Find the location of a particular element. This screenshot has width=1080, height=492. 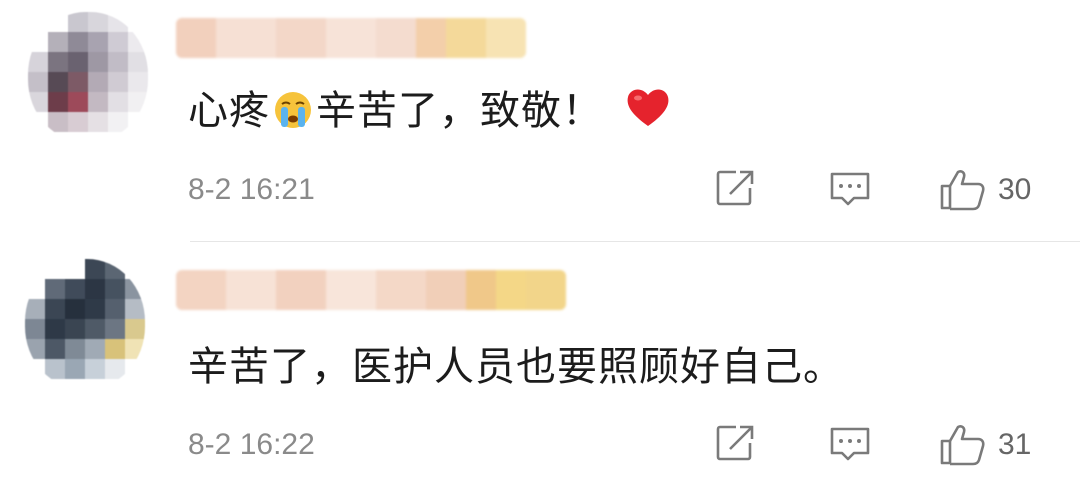

like-button: 30 is located at coordinates (984, 190).